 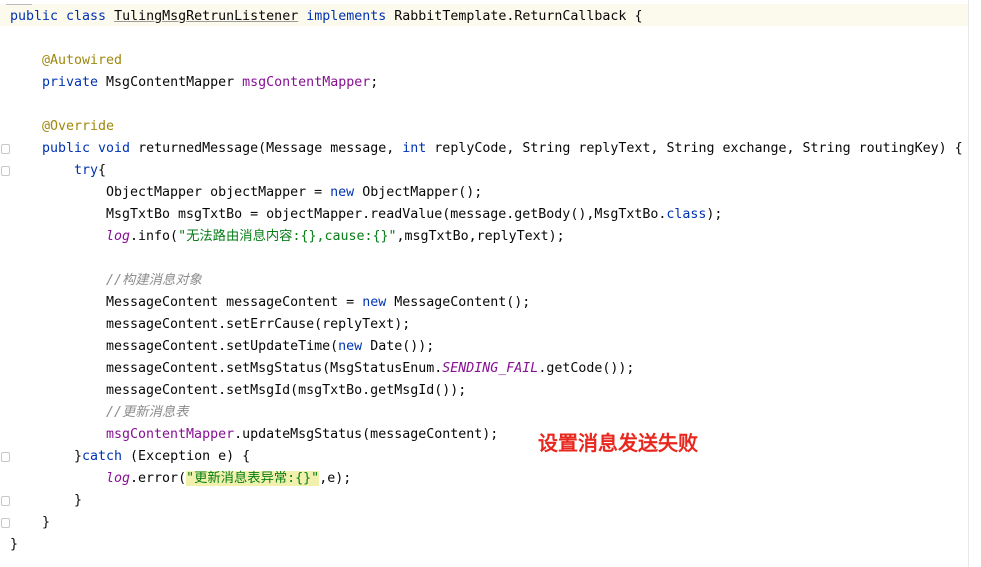 I want to click on code-line-comment: //更新消息表, so click(x=147, y=413).